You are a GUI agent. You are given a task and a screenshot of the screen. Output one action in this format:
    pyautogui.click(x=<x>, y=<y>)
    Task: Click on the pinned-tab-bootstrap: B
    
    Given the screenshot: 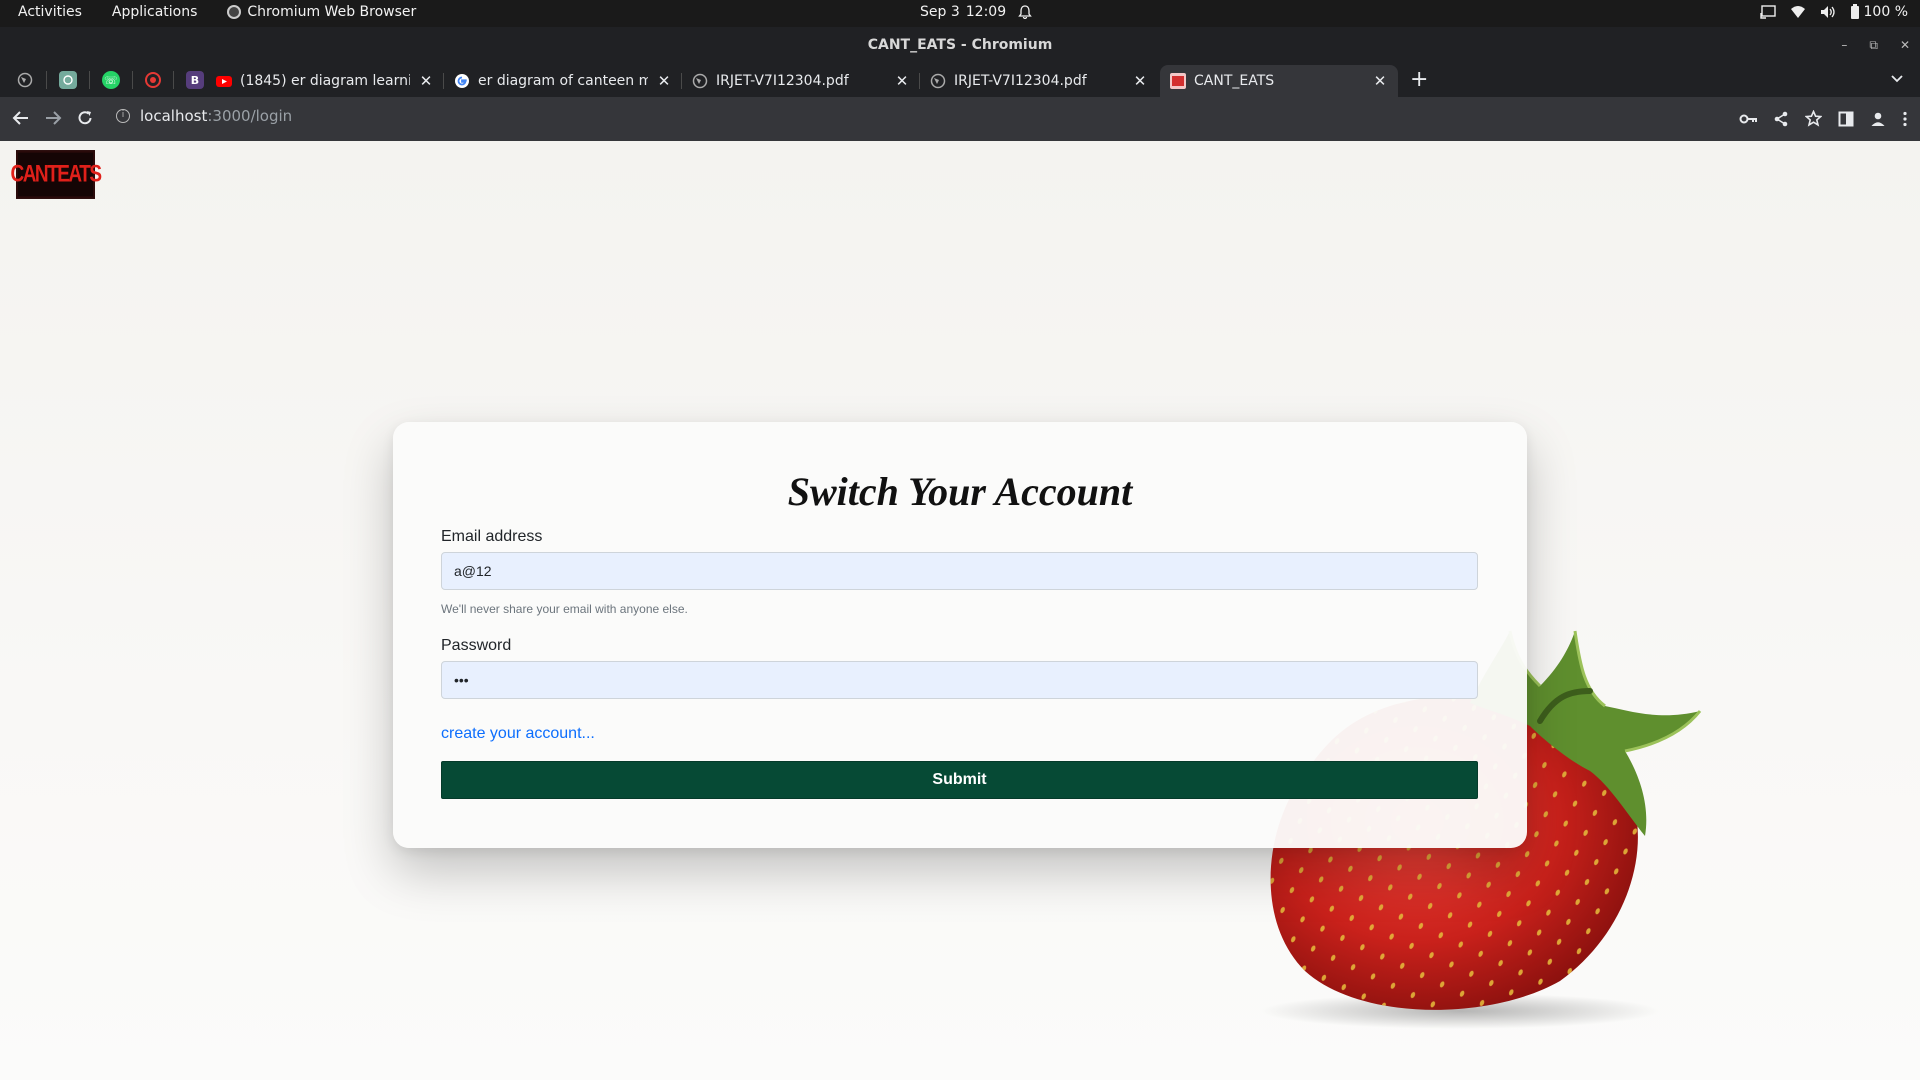 What is the action you would take?
    pyautogui.click(x=195, y=80)
    